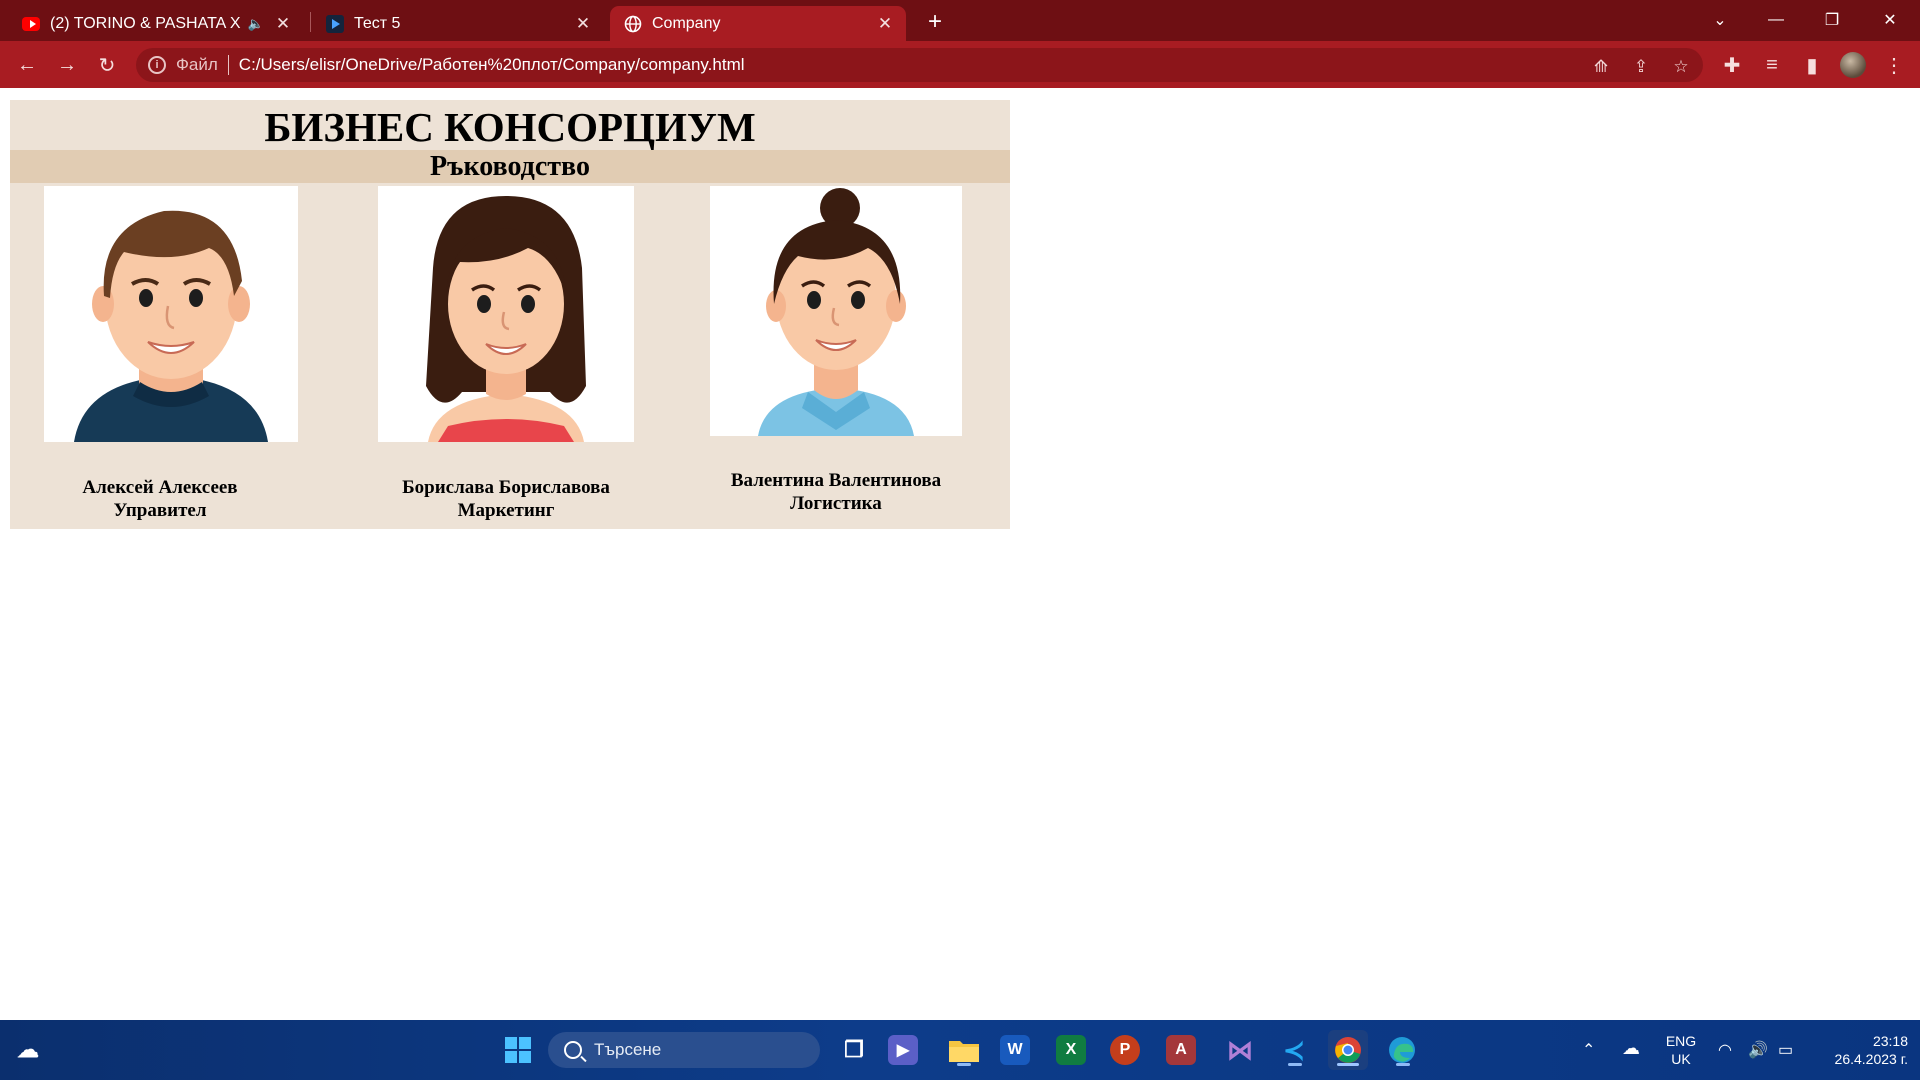 Image resolution: width=1920 pixels, height=1080 pixels. What do you see at coordinates (1732, 65) in the screenshot?
I see `extensions-icon: ✚` at bounding box center [1732, 65].